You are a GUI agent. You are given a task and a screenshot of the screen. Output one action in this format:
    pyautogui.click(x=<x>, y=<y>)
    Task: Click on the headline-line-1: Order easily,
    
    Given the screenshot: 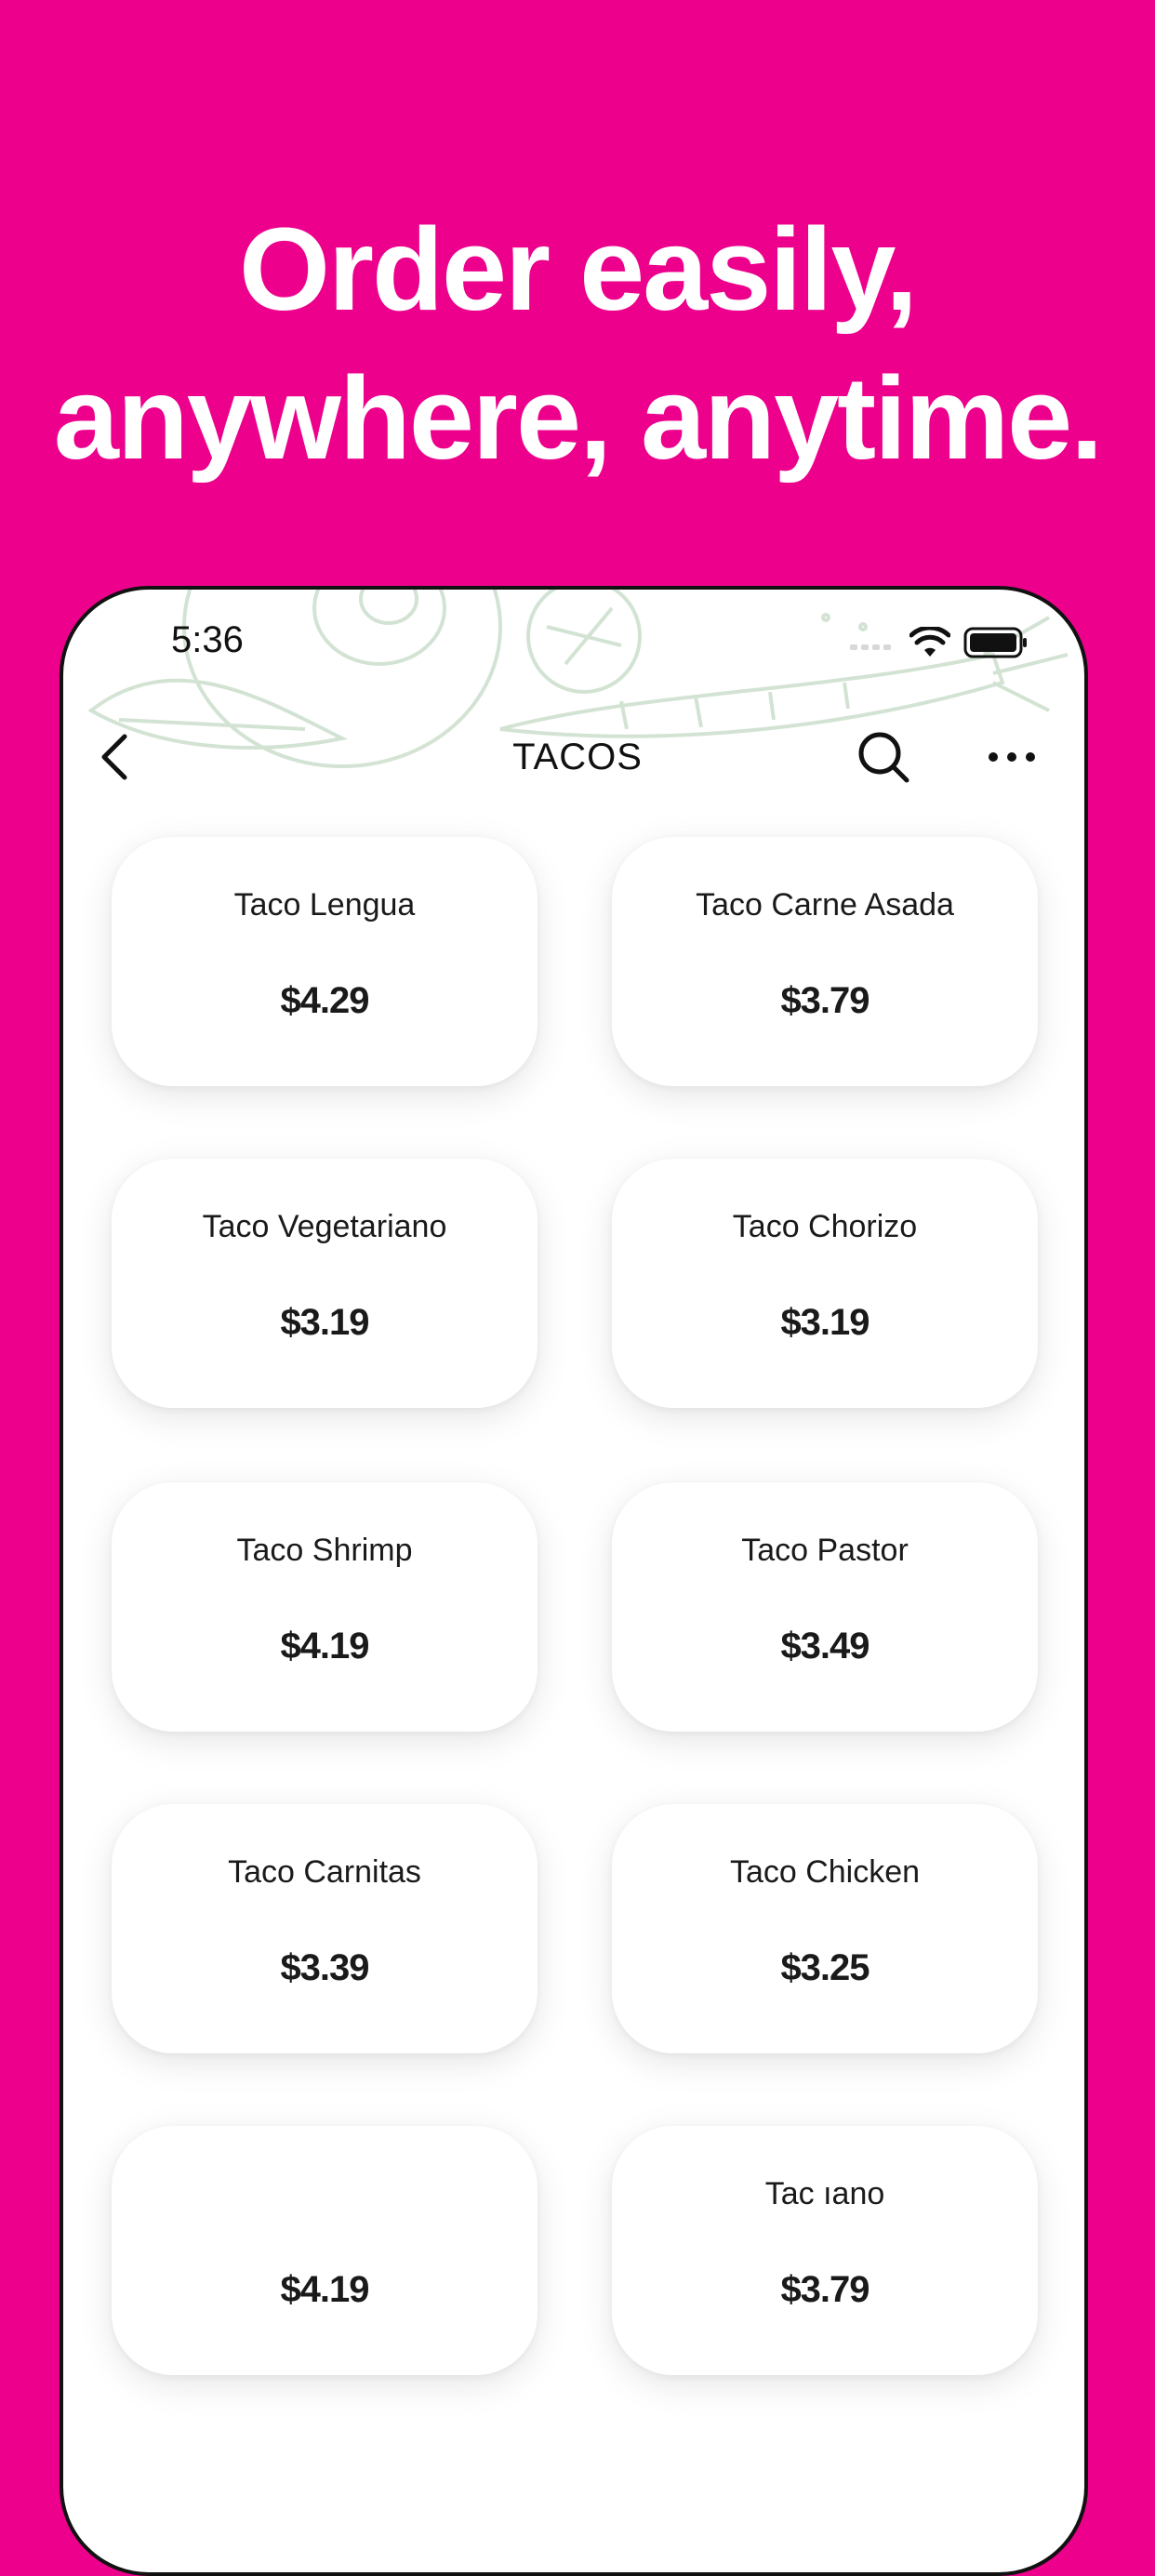 What is the action you would take?
    pyautogui.click(x=578, y=269)
    